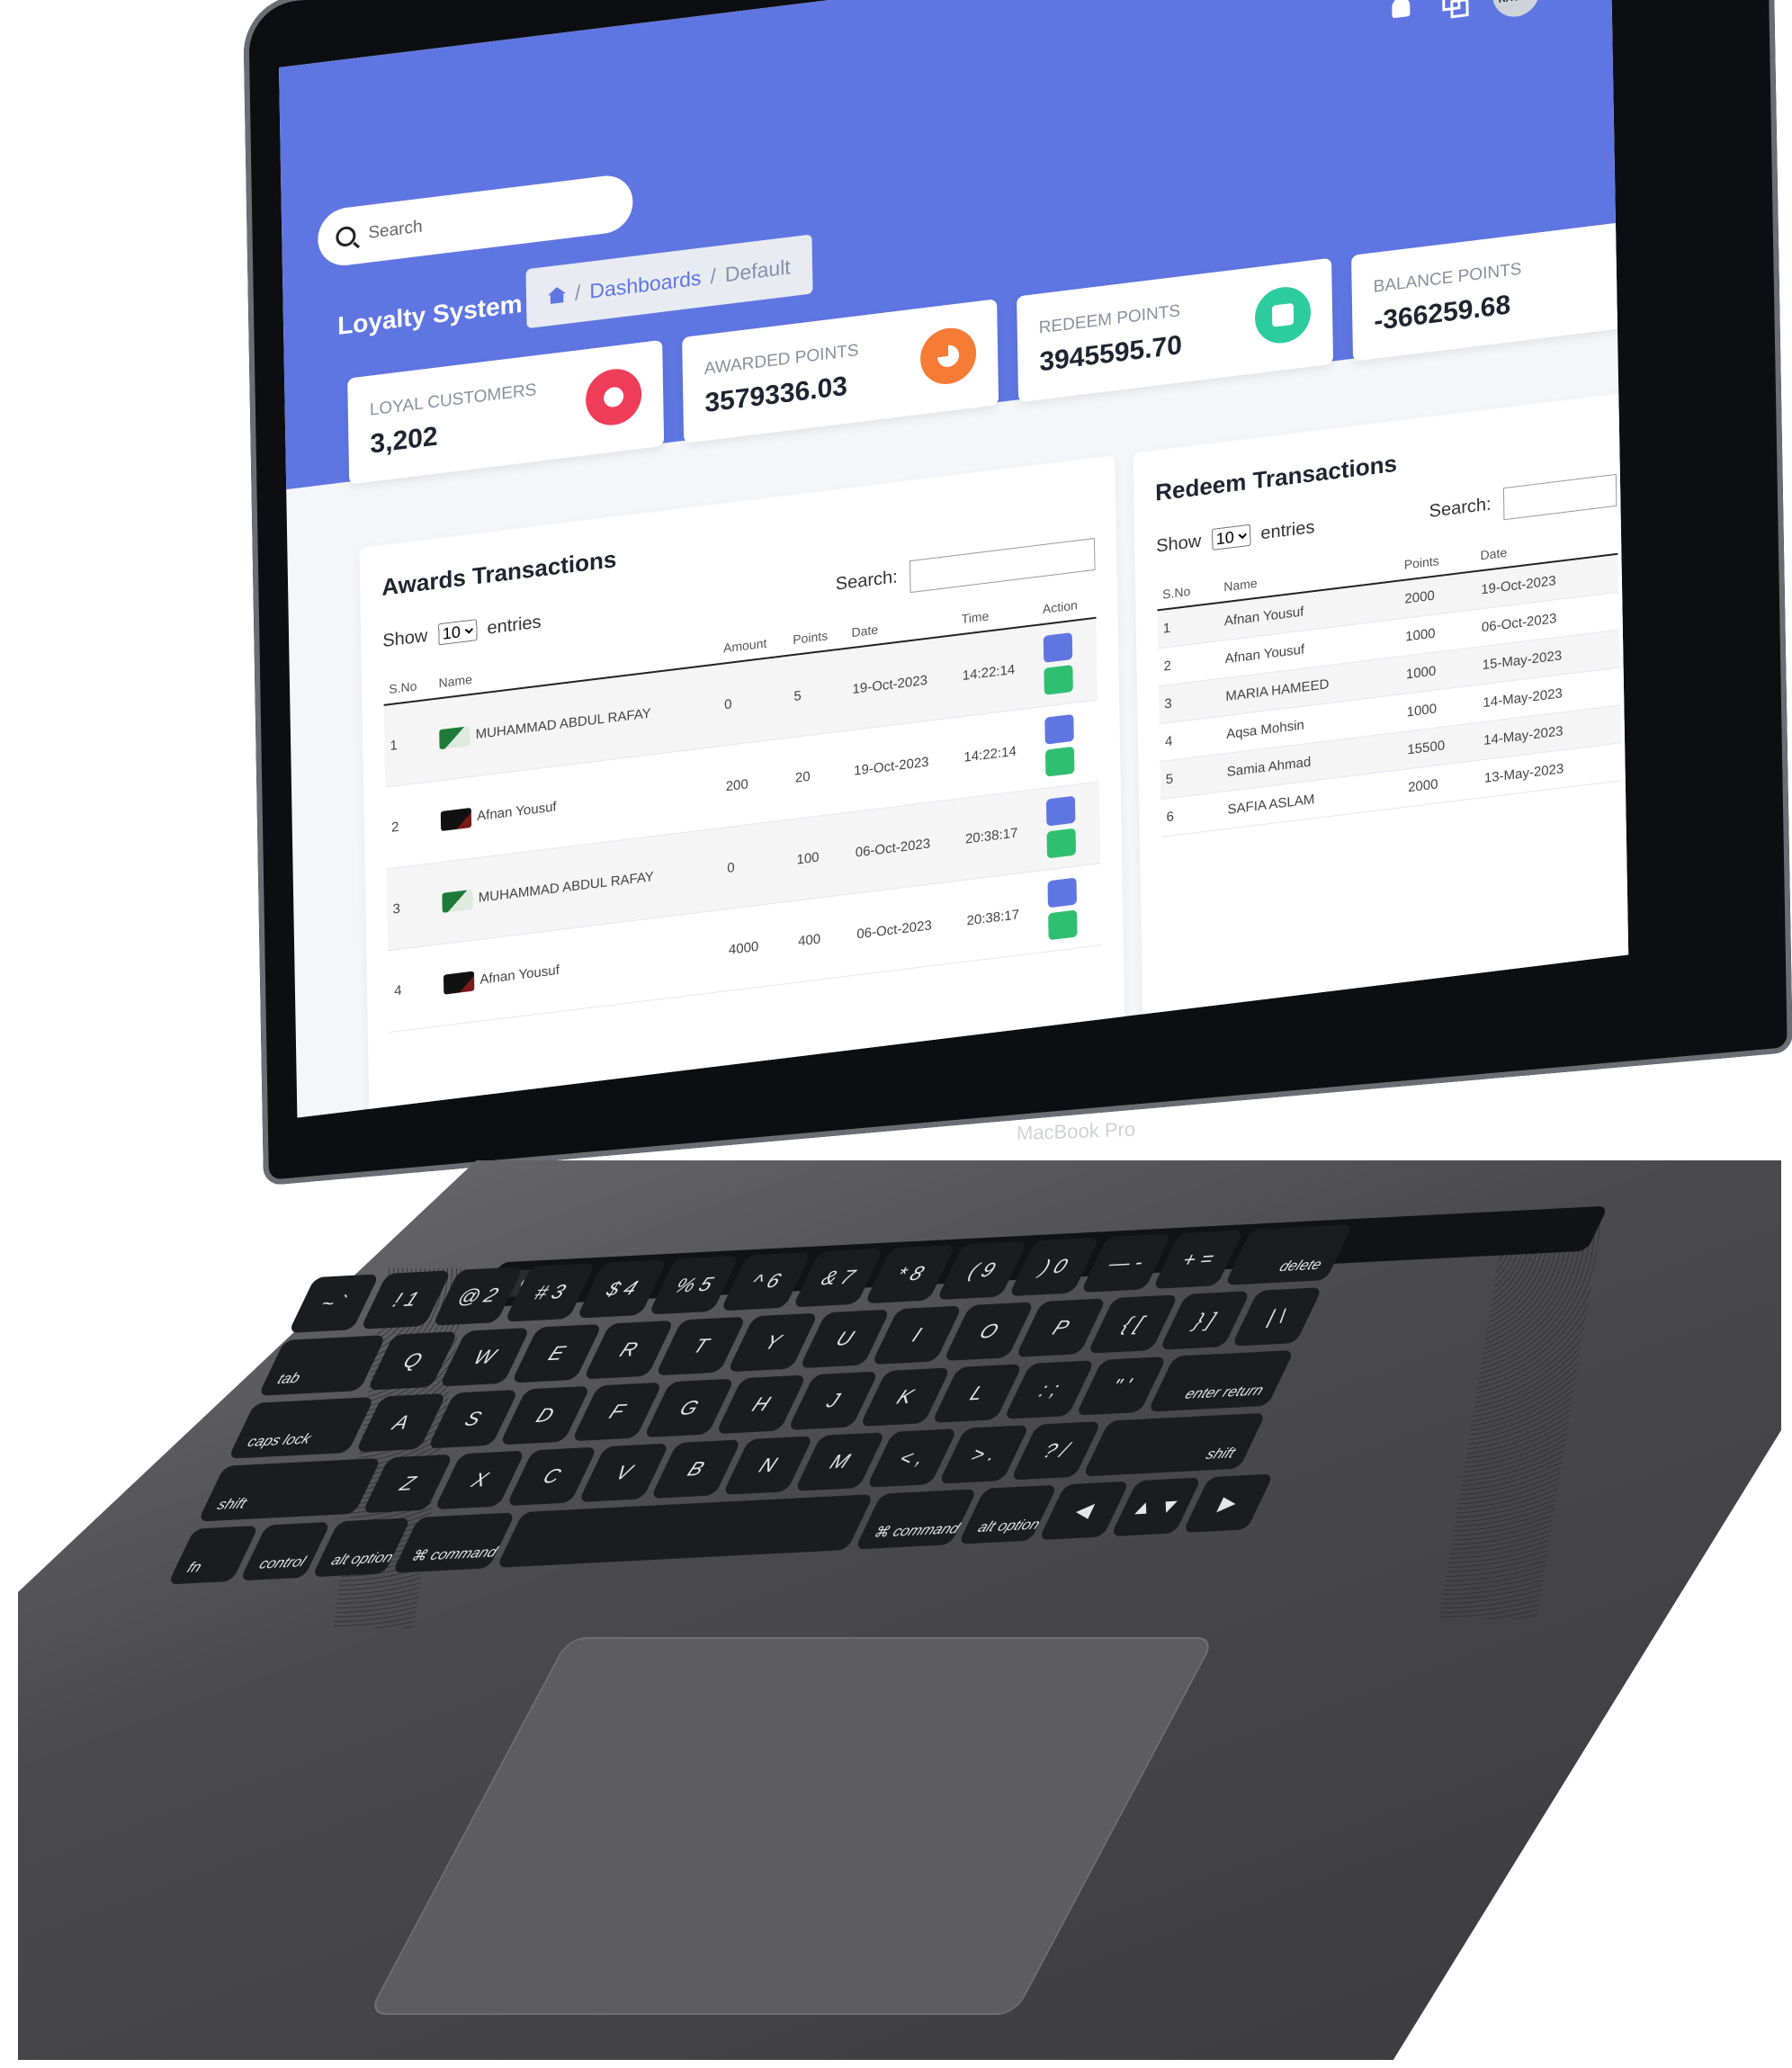 The image size is (1792, 2068). Describe the element at coordinates (916, 1519) in the screenshot. I see `key-command-right: ⌘ command` at that location.